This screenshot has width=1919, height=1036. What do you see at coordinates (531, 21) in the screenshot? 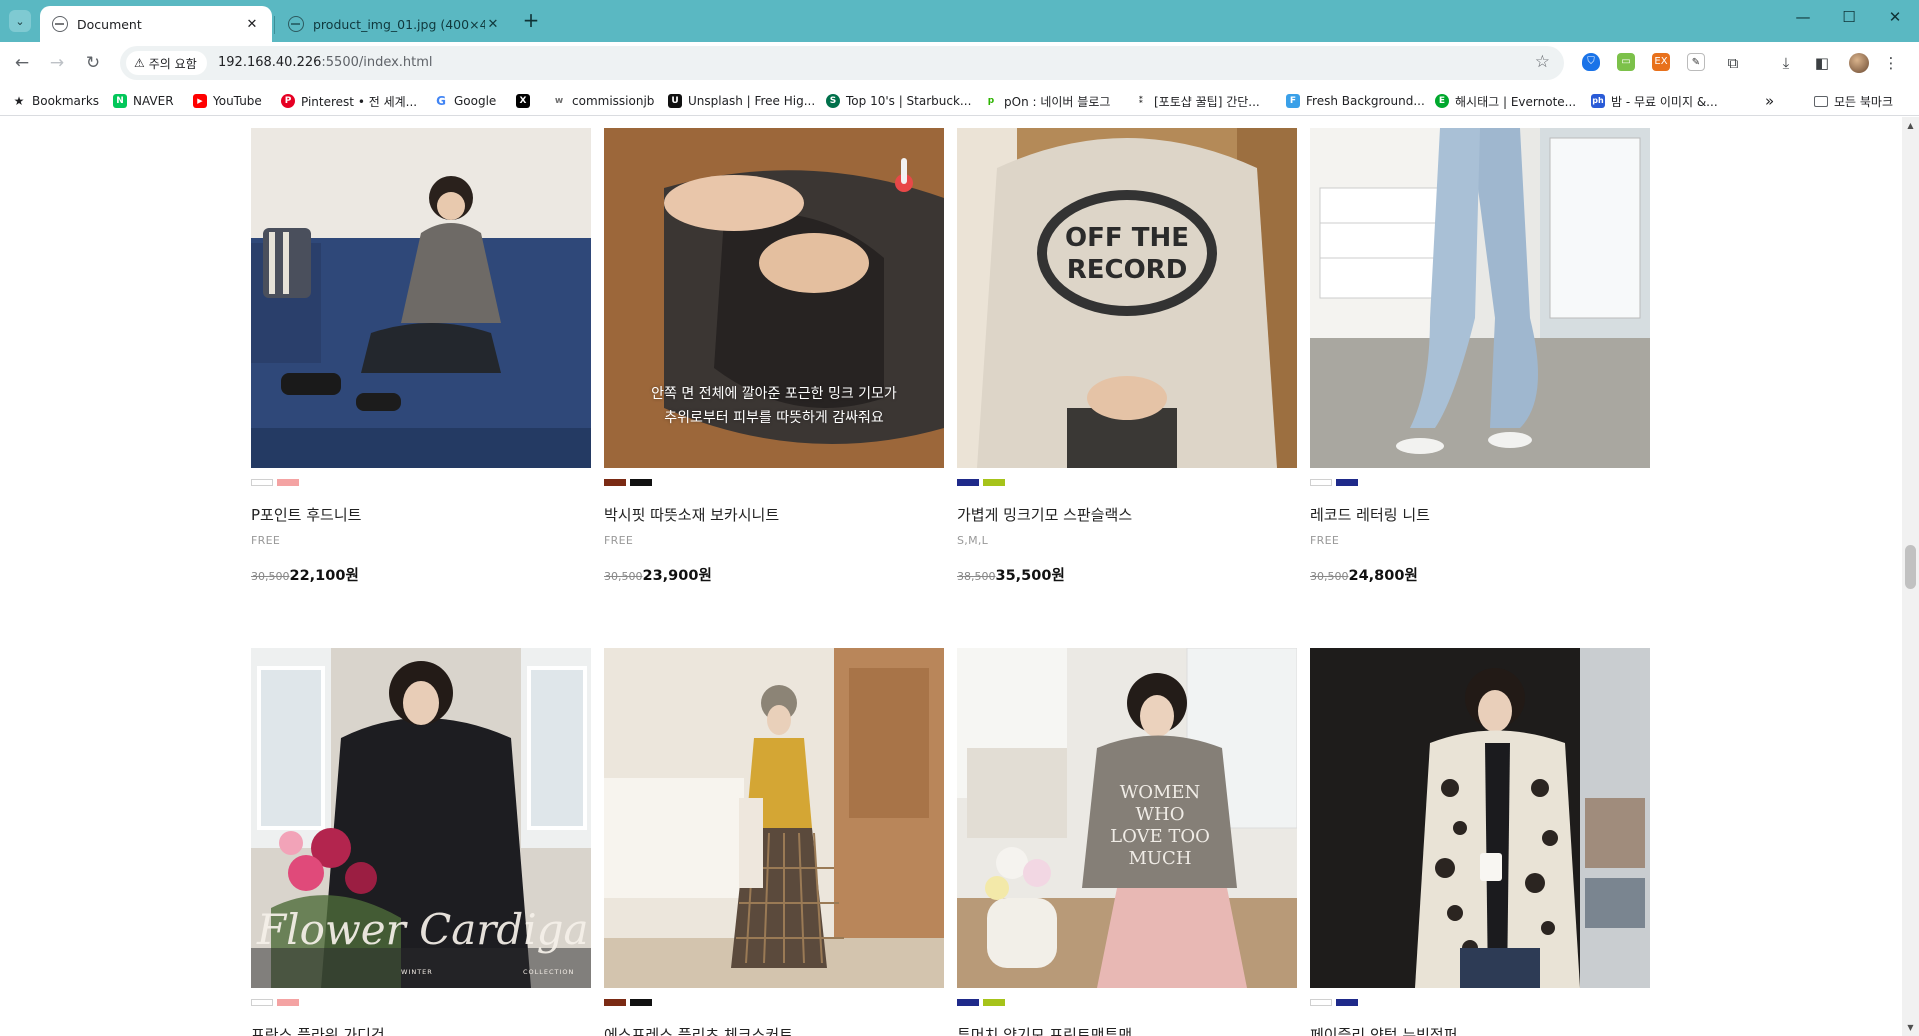
I see `new-tab-button: +` at bounding box center [531, 21].